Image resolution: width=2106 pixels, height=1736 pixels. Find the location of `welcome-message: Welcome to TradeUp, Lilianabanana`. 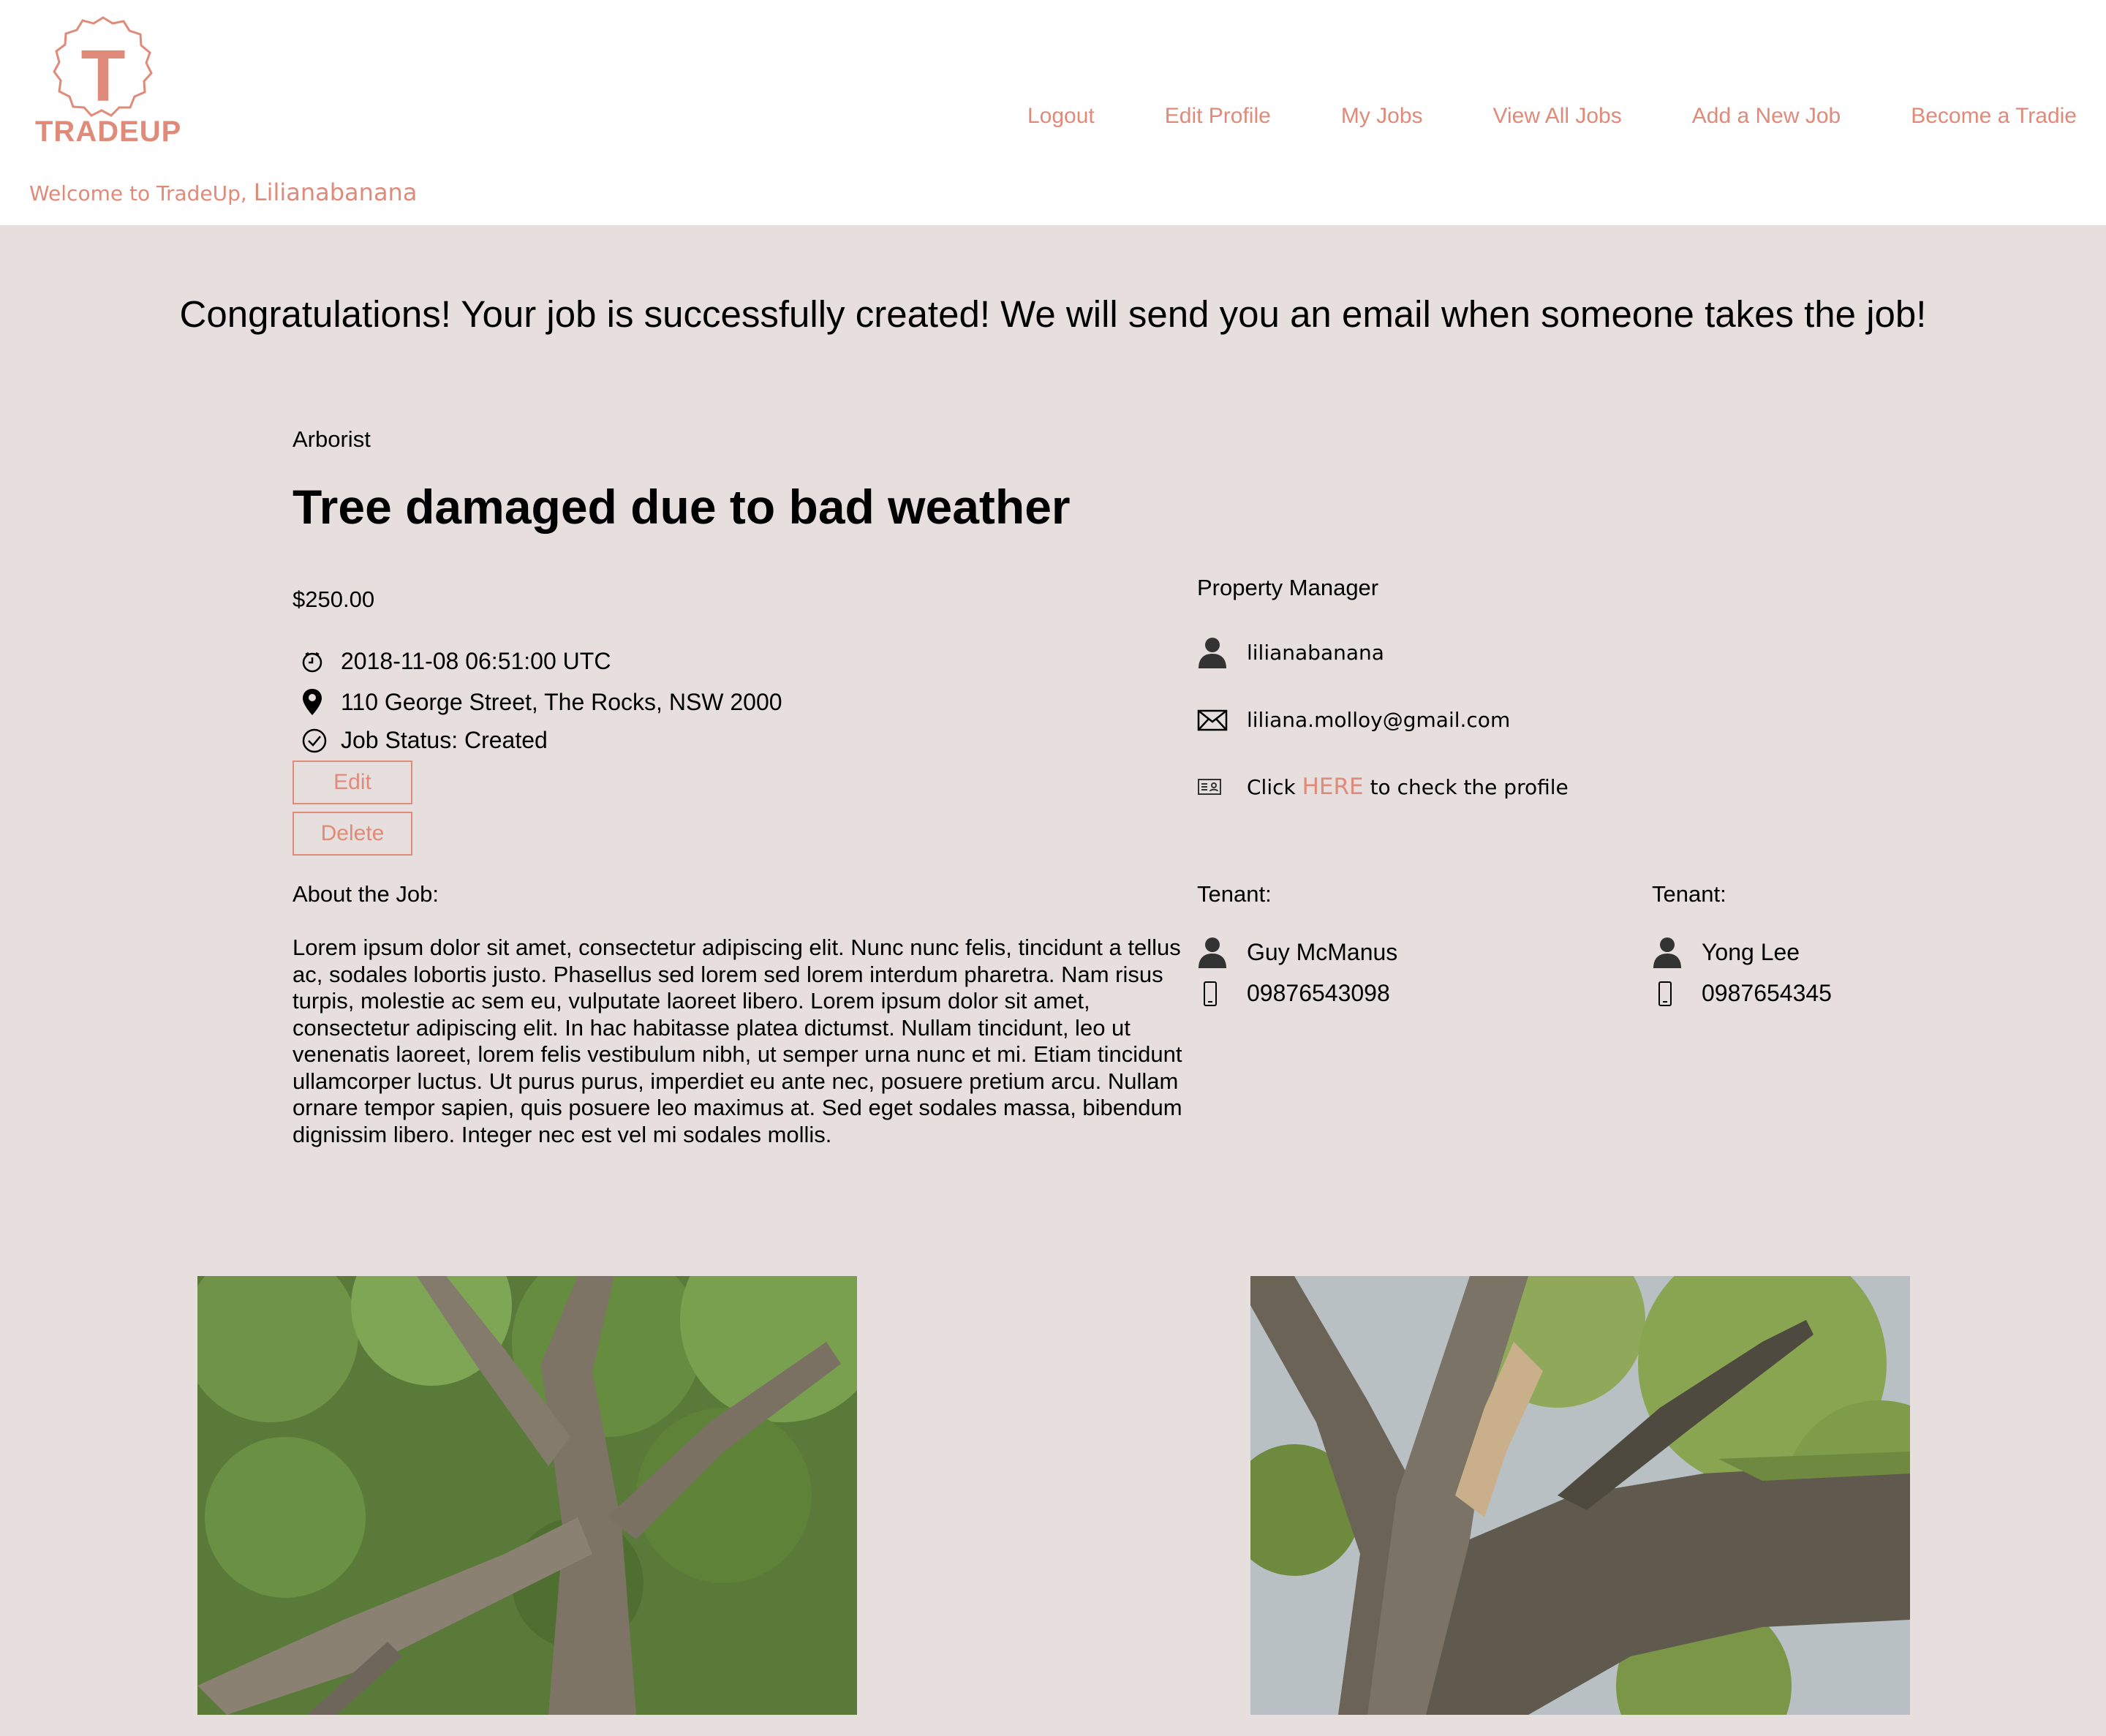

welcome-message: Welcome to TradeUp, Lilianabanana is located at coordinates (223, 192).